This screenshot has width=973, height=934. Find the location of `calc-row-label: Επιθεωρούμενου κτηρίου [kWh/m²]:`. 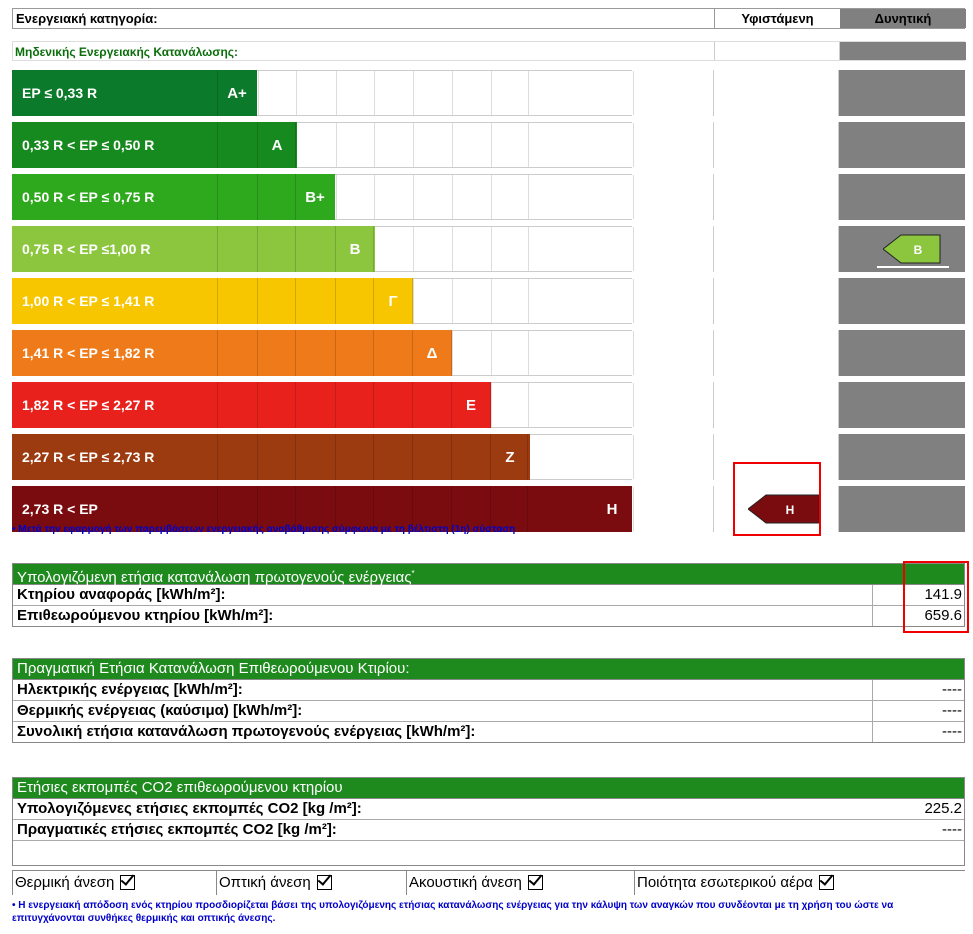

calc-row-label: Επιθεωρούμενου κτηρίου [kWh/m²]: is located at coordinates (145, 615).